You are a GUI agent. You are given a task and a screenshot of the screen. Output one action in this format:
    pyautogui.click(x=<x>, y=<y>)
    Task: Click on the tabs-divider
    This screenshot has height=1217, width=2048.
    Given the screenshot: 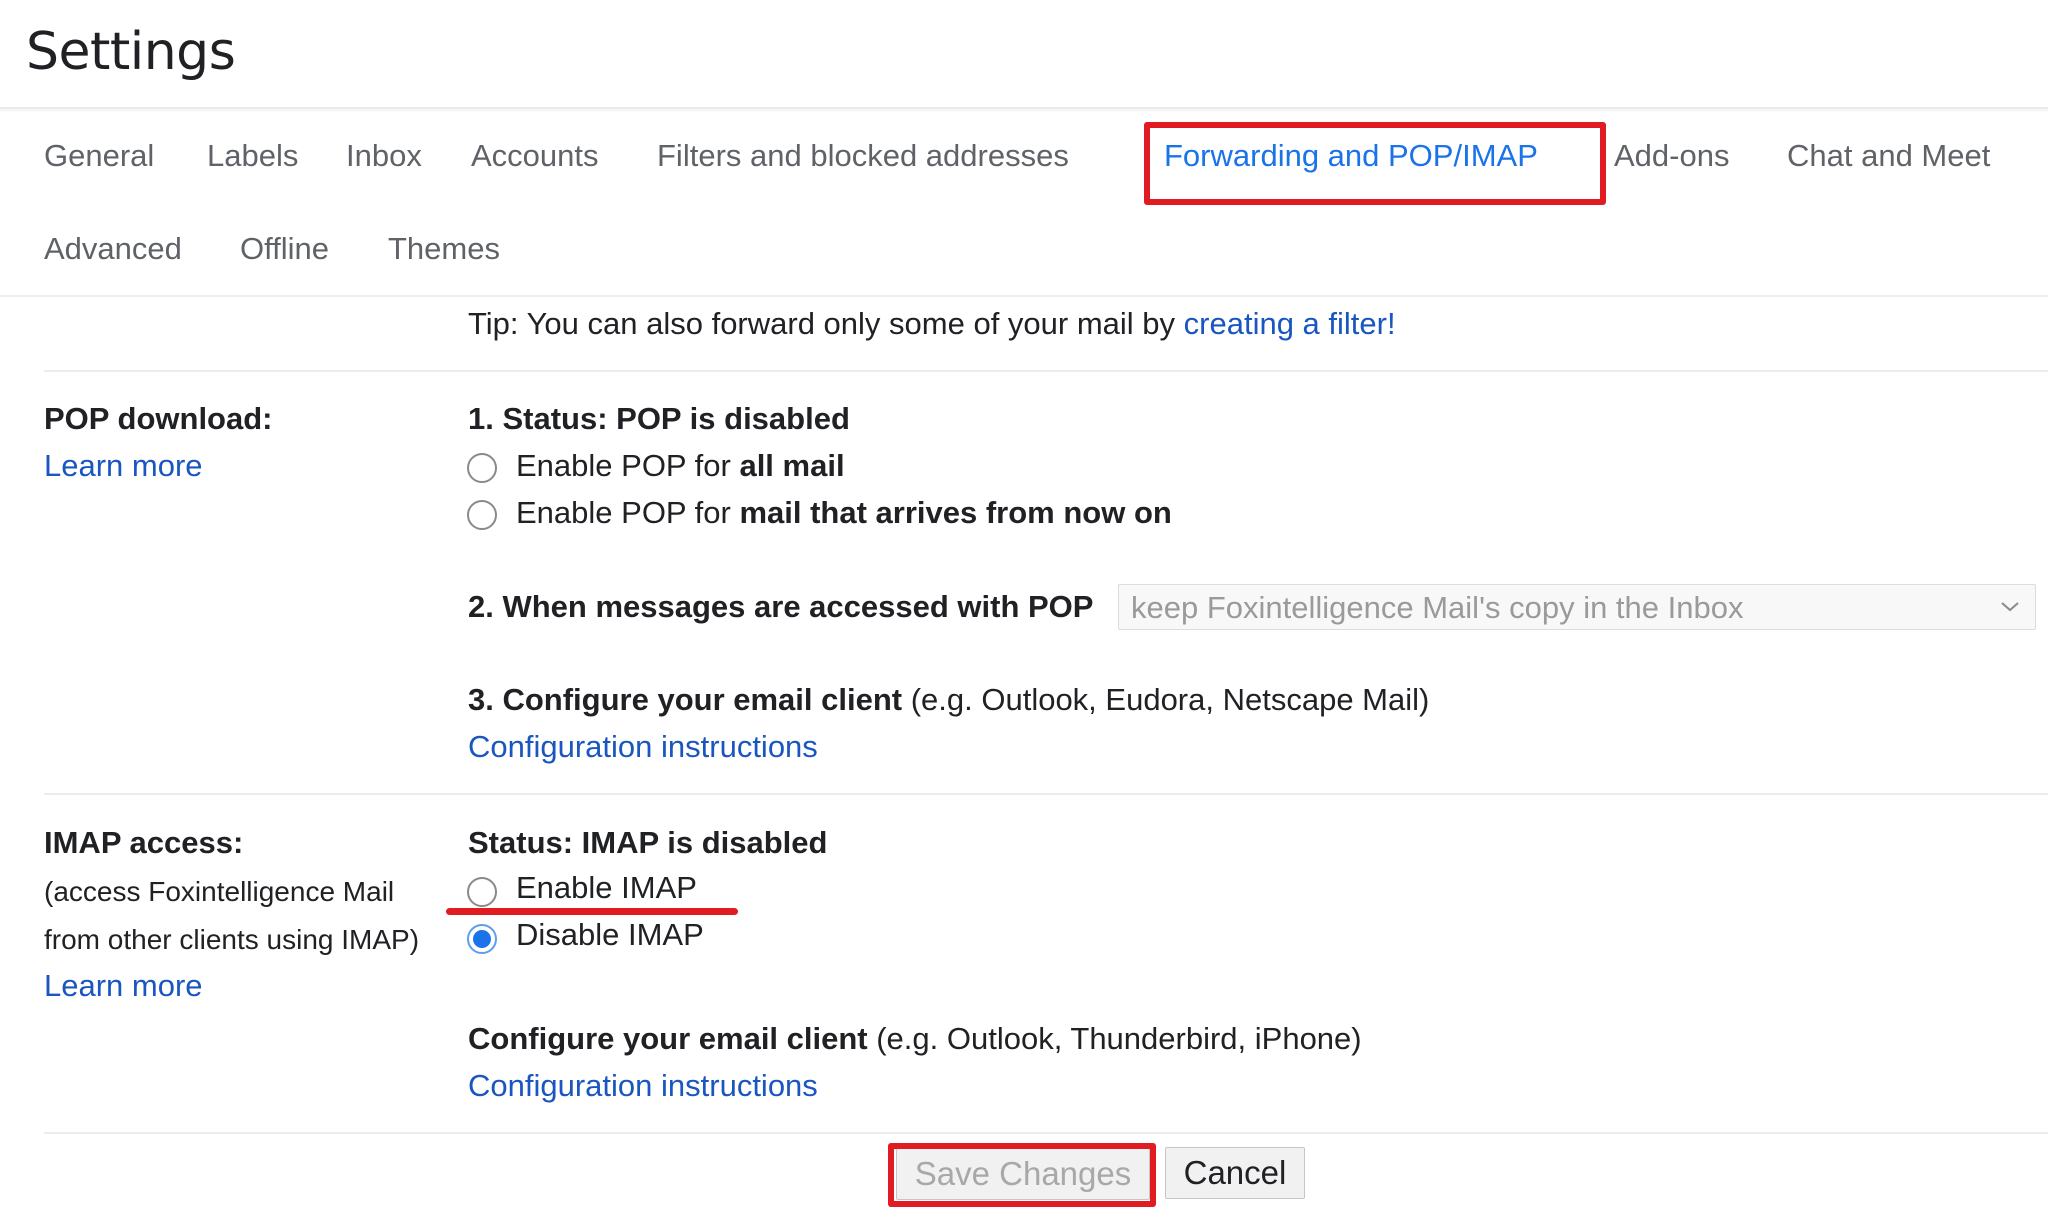 What is the action you would take?
    pyautogui.click(x=1024, y=296)
    